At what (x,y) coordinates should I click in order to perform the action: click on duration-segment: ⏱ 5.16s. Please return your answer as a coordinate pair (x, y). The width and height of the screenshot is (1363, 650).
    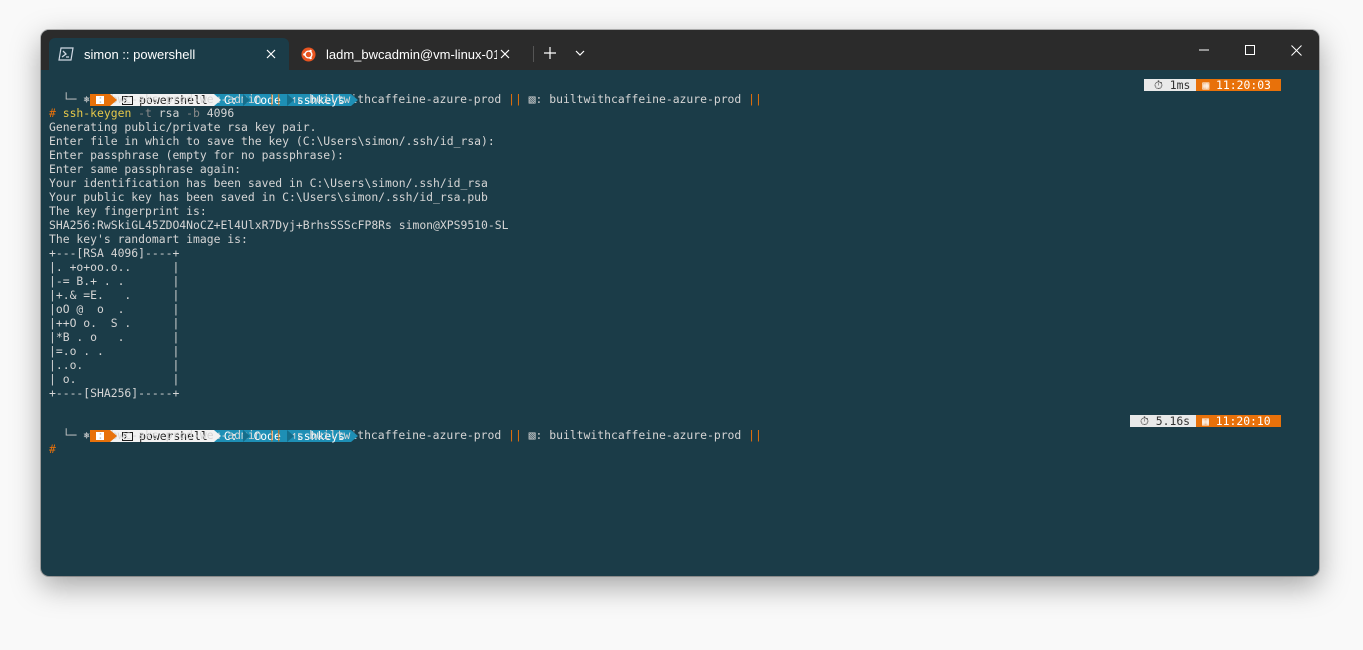
    Looking at the image, I should click on (1163, 421).